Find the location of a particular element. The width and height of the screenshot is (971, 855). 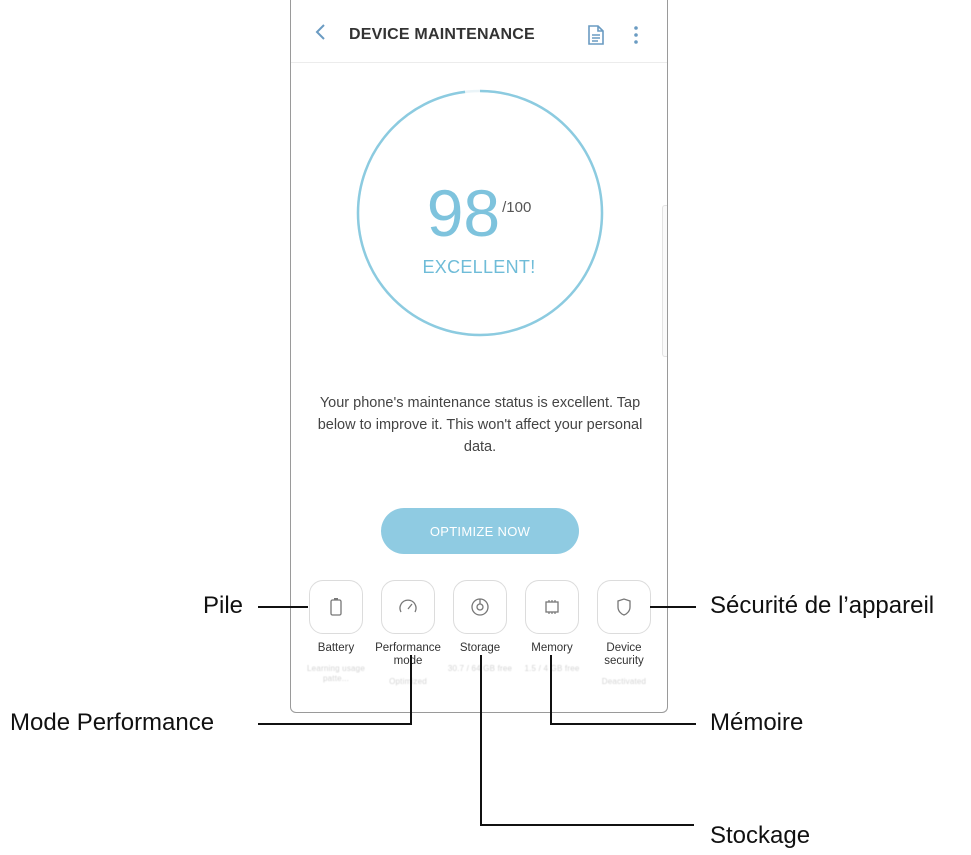

score-display: 98/100 is located at coordinates (479, 213).